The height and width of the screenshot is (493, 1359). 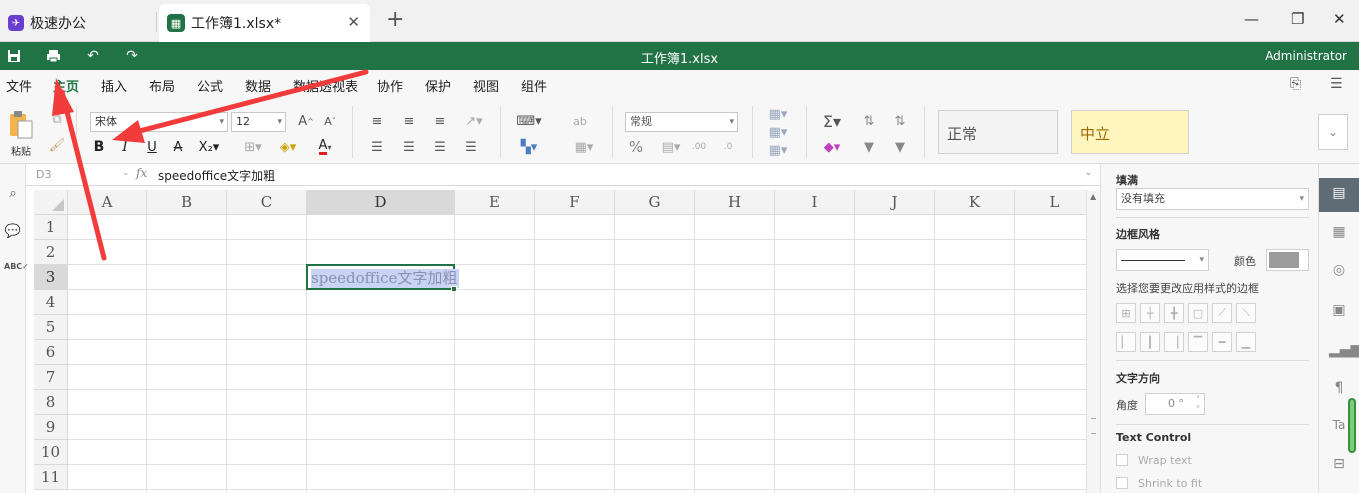 What do you see at coordinates (152, 147) in the screenshot?
I see `underline-icon: U` at bounding box center [152, 147].